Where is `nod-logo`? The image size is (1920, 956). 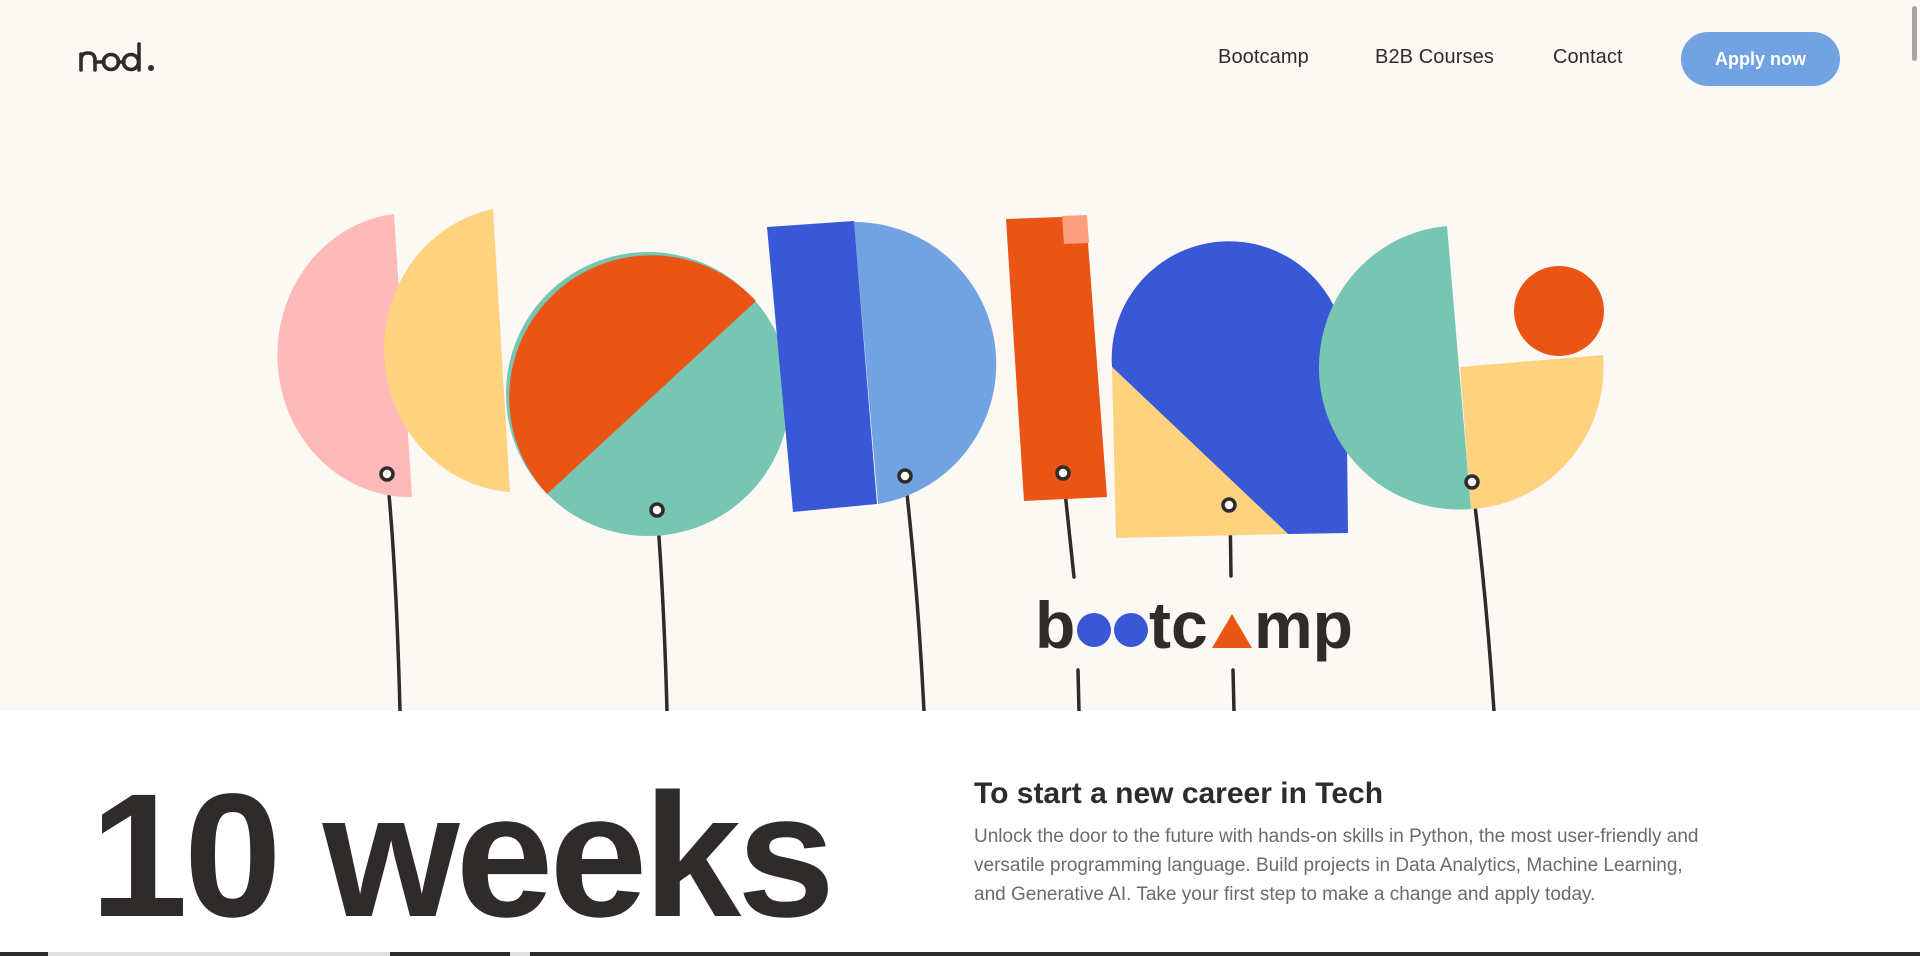
nod-logo is located at coordinates (124, 57).